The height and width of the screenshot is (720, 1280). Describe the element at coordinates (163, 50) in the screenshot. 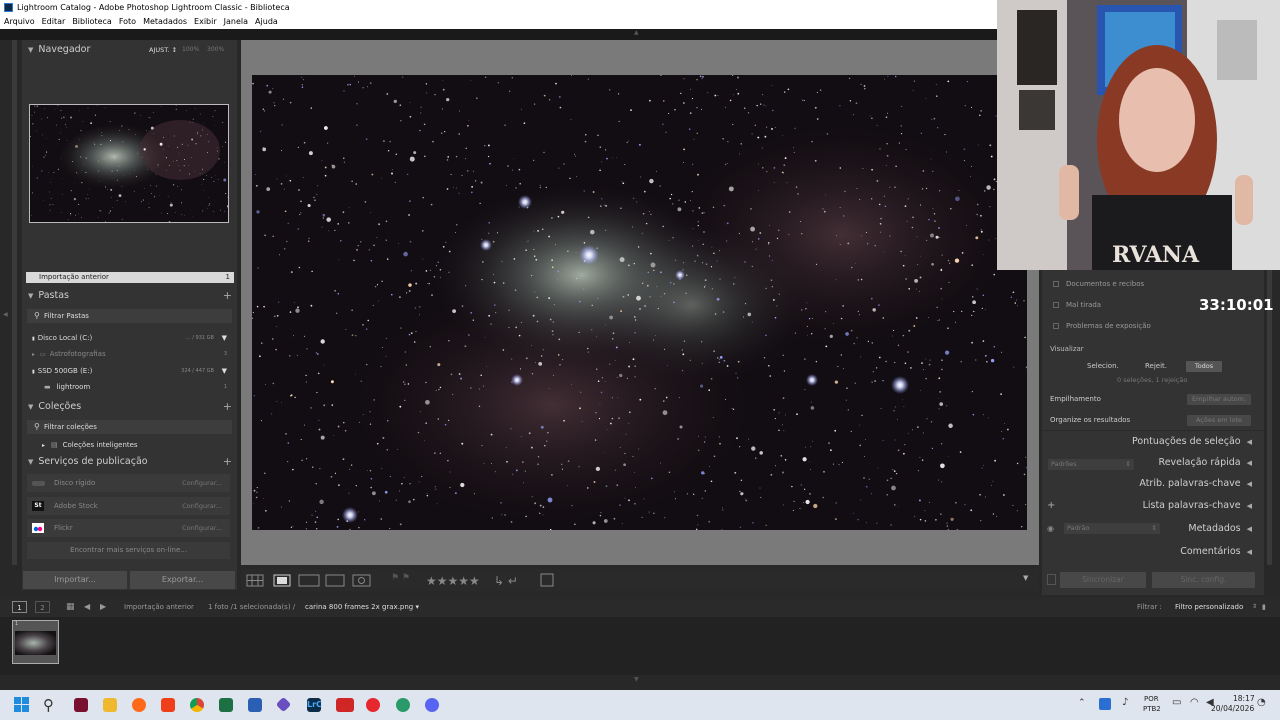

I see `zoom-fit: AJUST. ↕` at that location.